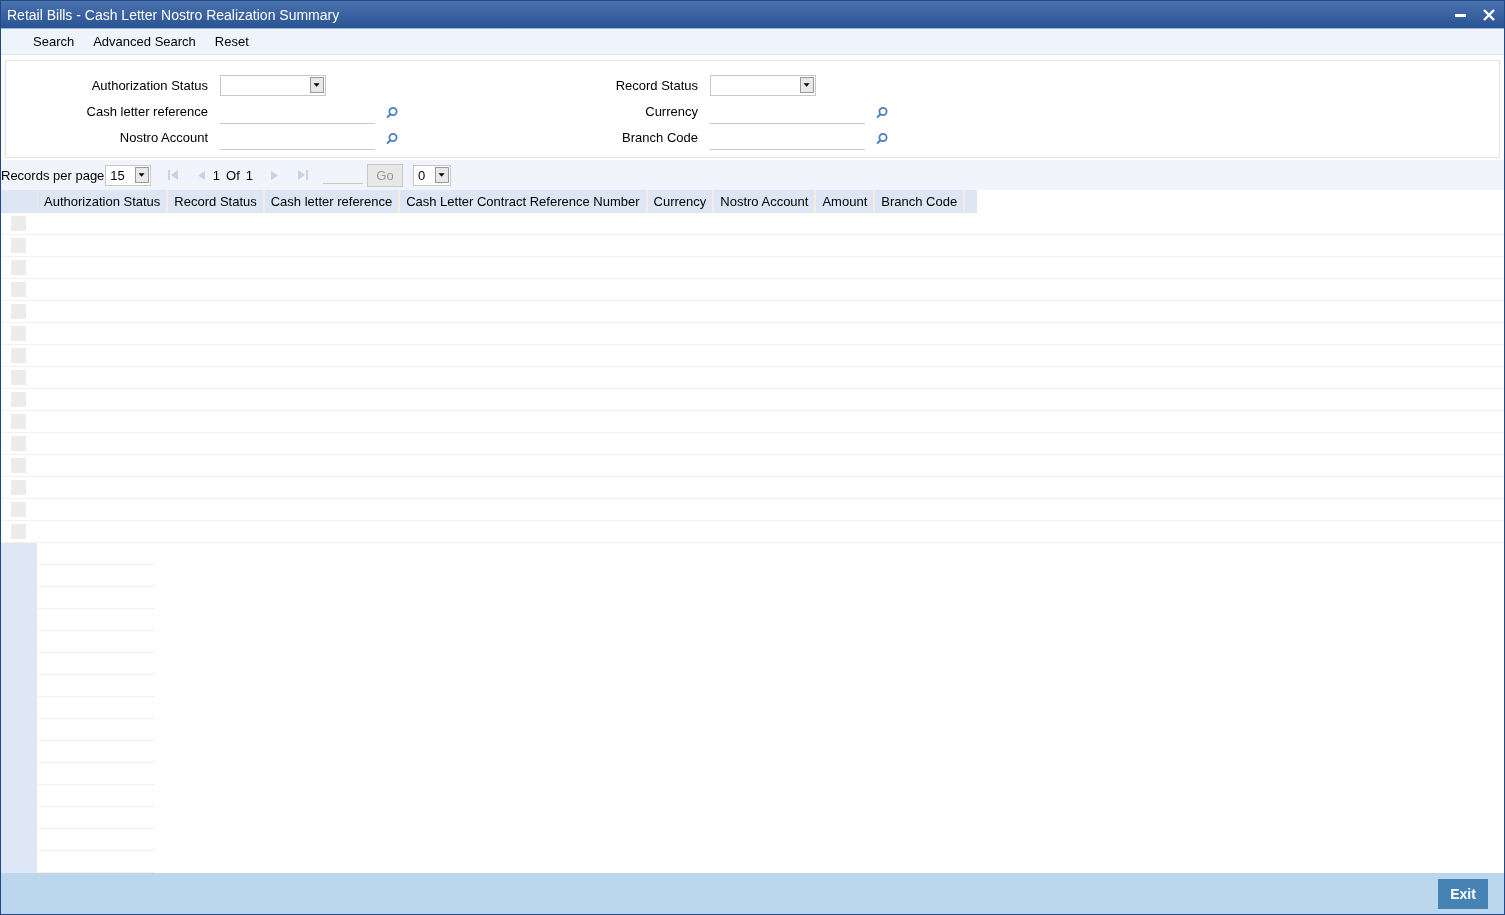  Describe the element at coordinates (656, 85) in the screenshot. I see `field-label: Record Status` at that location.